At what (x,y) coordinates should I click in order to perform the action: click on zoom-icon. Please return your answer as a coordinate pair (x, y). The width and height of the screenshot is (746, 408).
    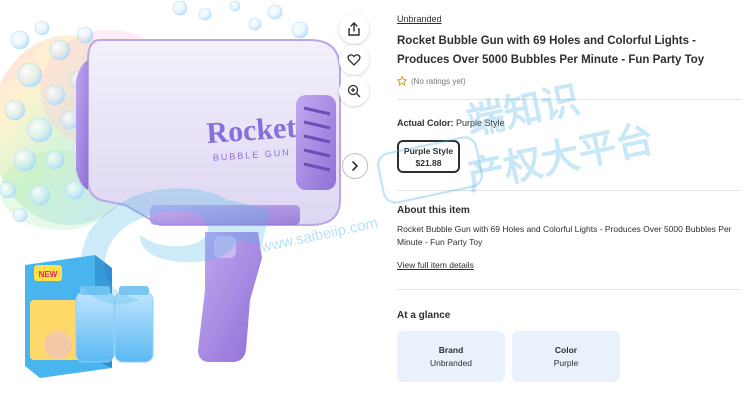
    Looking at the image, I should click on (354, 91).